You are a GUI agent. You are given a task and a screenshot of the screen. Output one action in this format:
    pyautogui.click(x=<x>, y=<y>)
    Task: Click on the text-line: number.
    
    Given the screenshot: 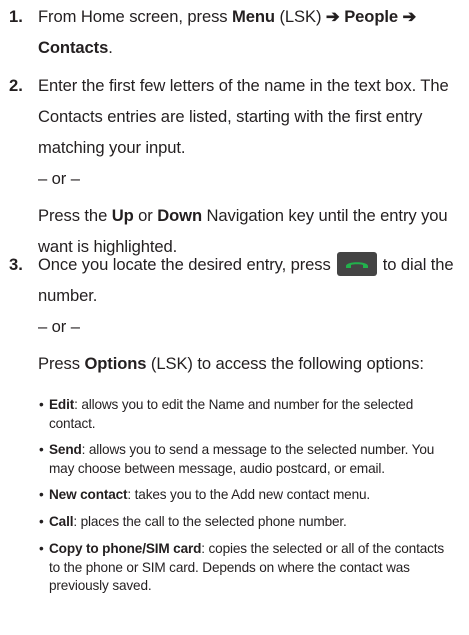 What is the action you would take?
    pyautogui.click(x=68, y=295)
    